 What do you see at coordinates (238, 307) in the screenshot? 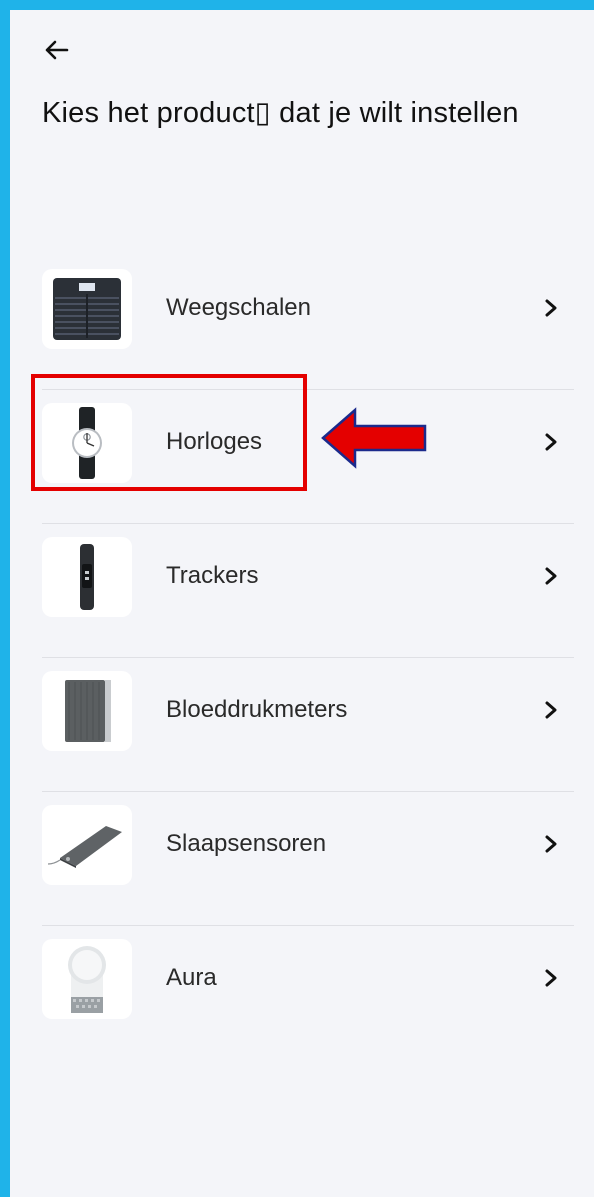
I see `product-label: Weegschalen` at bounding box center [238, 307].